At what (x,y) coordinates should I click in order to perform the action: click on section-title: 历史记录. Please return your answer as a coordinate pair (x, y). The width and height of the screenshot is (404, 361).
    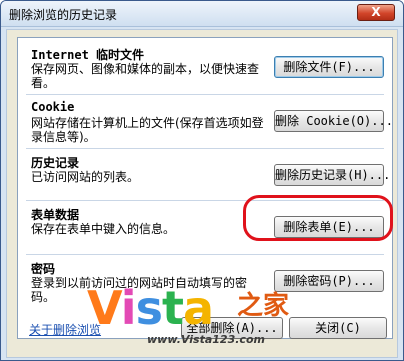
    Looking at the image, I should click on (55, 163).